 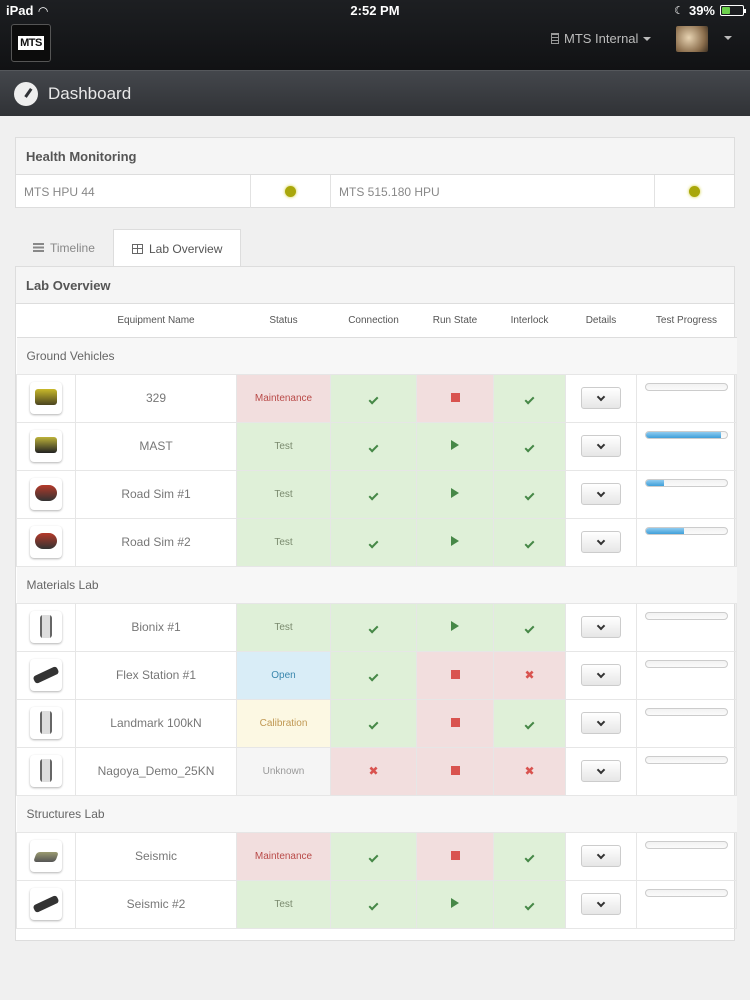 What do you see at coordinates (64, 247) in the screenshot?
I see `tab-timeline: Timeline` at bounding box center [64, 247].